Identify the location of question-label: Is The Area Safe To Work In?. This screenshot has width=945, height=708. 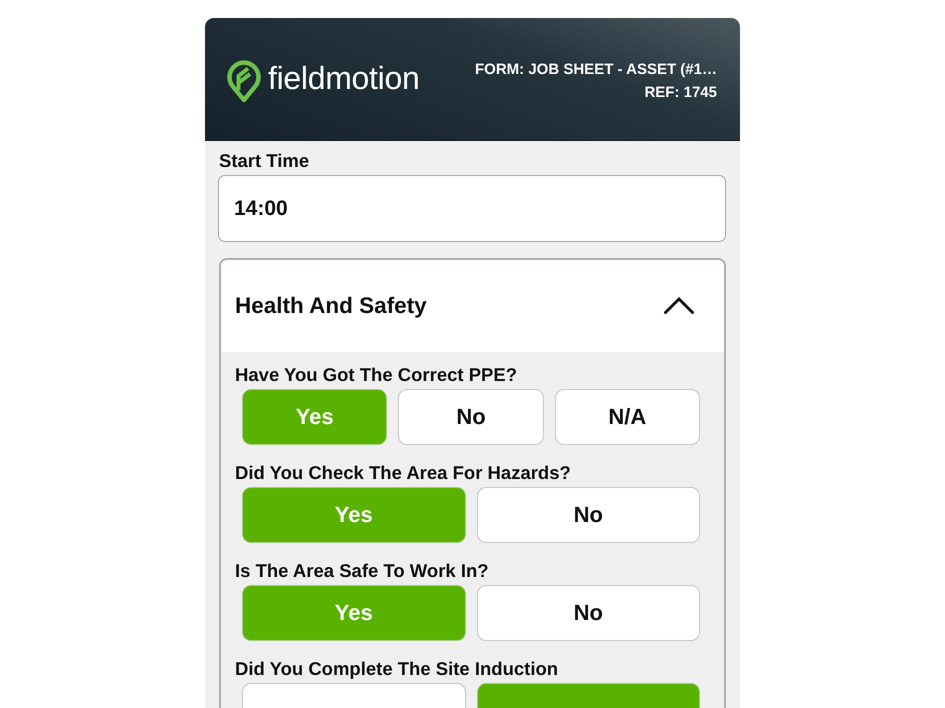
(362, 571).